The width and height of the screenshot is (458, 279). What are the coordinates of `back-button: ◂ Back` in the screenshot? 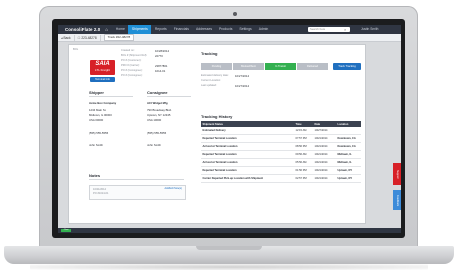 It's located at (66, 37).